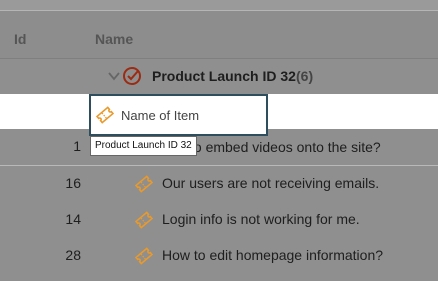 This screenshot has height=281, width=438. I want to click on chevron-down-icon, so click(114, 76).